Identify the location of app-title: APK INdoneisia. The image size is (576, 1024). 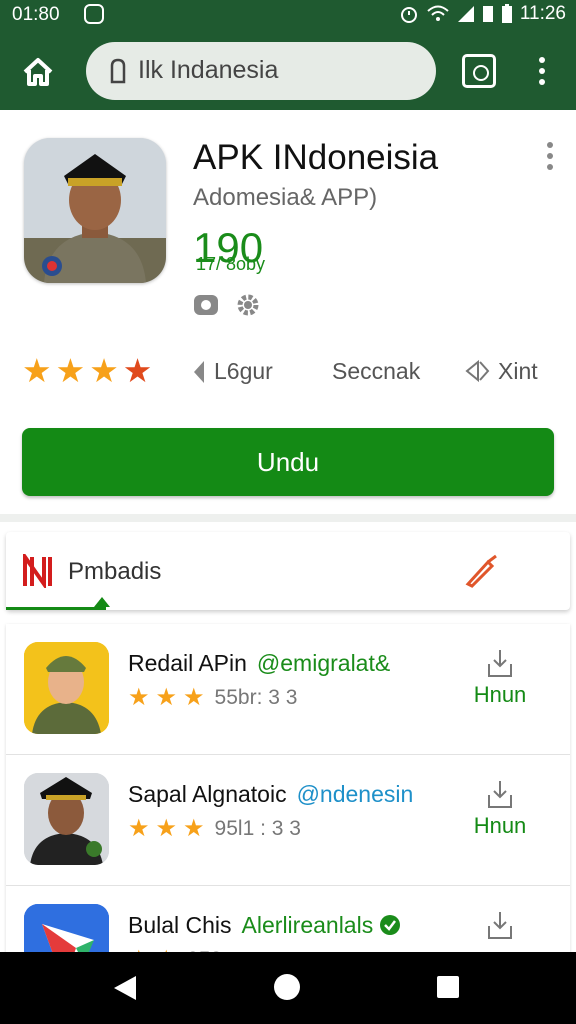
(316, 157).